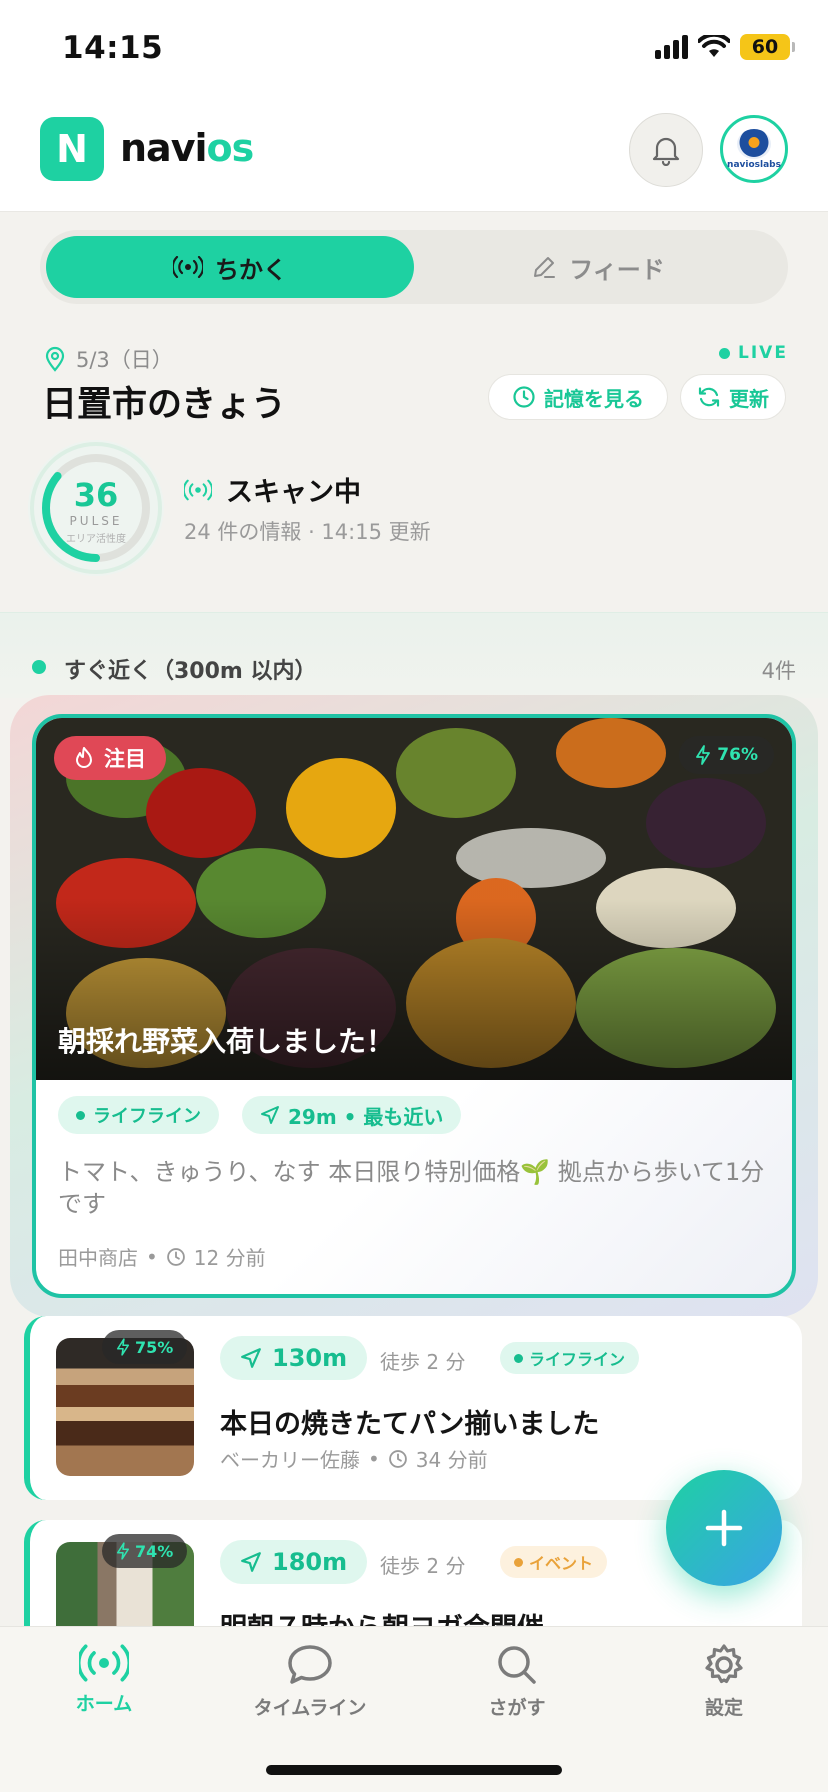 Image resolution: width=828 pixels, height=1792 pixels. What do you see at coordinates (163, 148) in the screenshot?
I see `app-name-main: navi` at bounding box center [163, 148].